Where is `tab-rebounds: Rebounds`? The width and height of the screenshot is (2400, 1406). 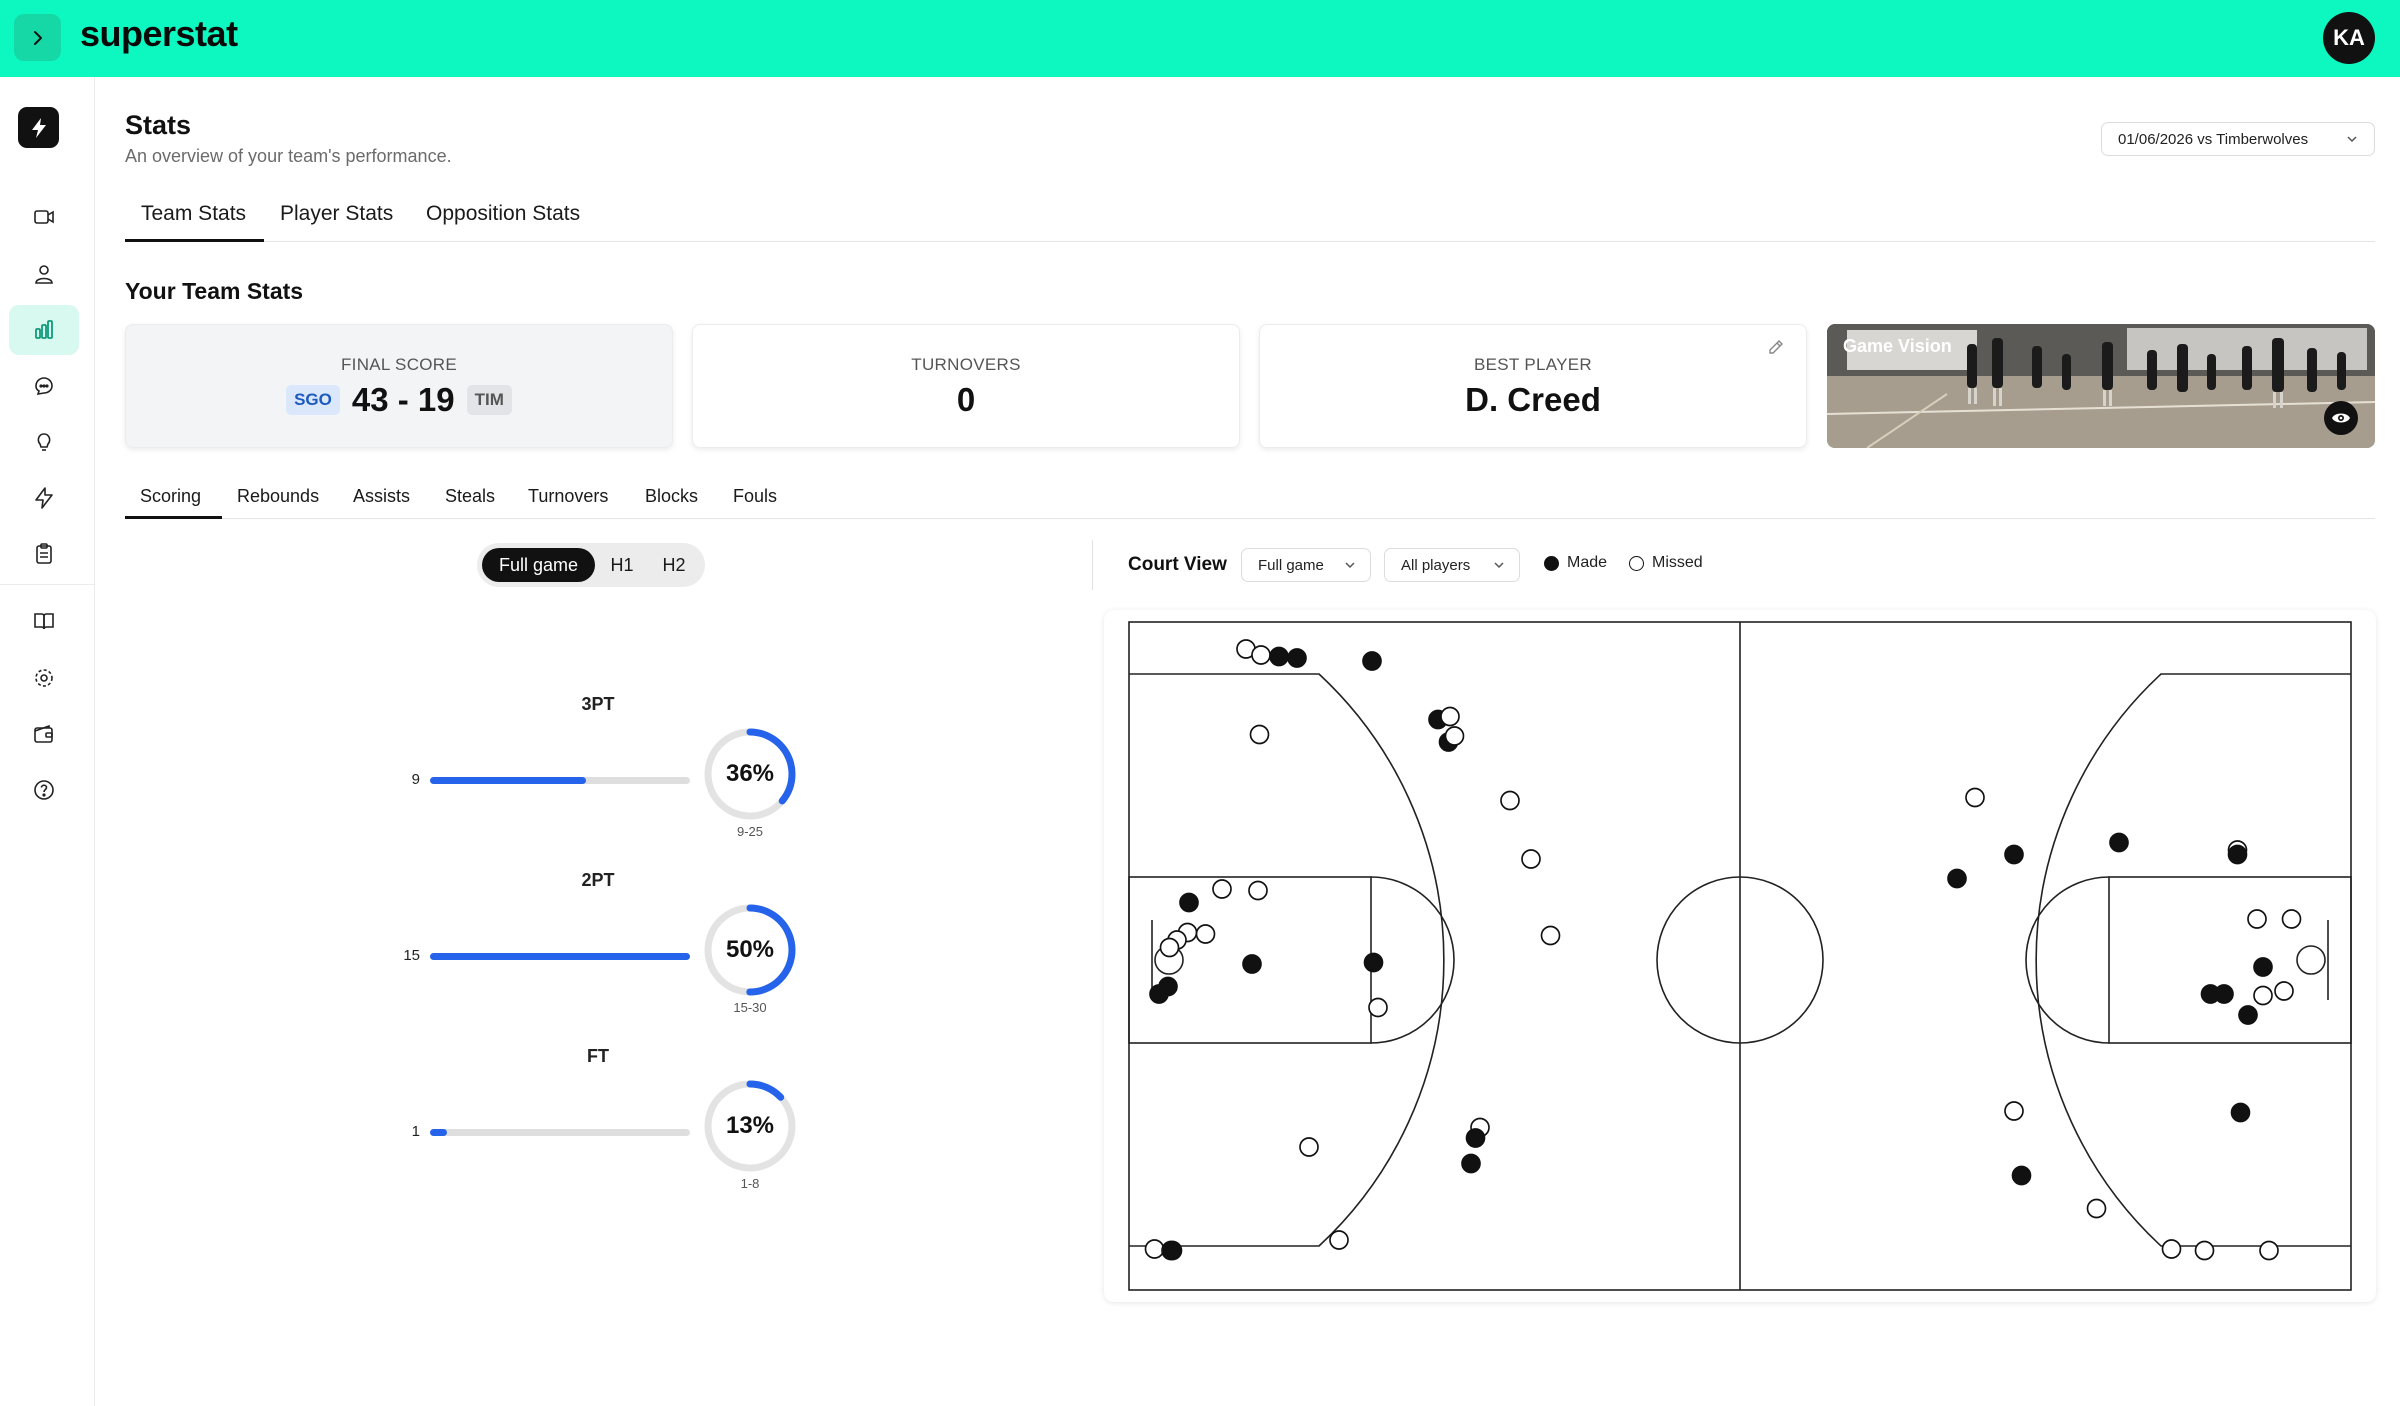 tab-rebounds: Rebounds is located at coordinates (278, 502).